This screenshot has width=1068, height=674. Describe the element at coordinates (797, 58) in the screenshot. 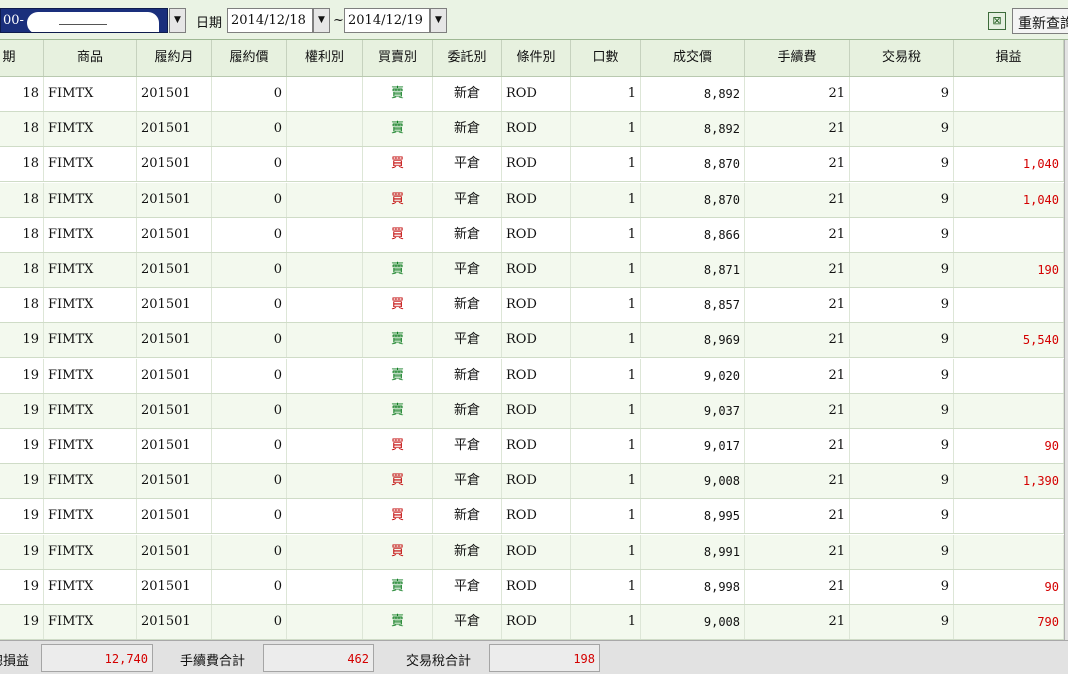

I see `header-col-fee: 手續費` at that location.